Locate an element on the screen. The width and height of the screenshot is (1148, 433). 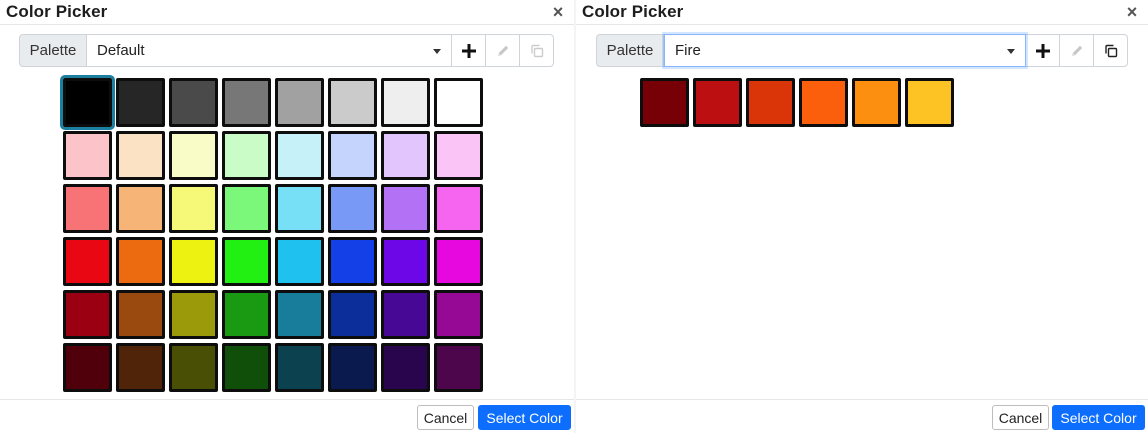
palette-toolbar: Palette Fire is located at coordinates (862, 50).